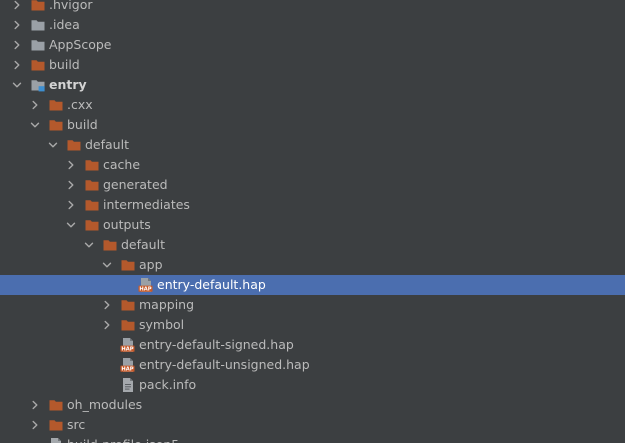 This screenshot has height=443, width=625. What do you see at coordinates (312, 325) in the screenshot?
I see `tree-item-symbol-16: symbol` at bounding box center [312, 325].